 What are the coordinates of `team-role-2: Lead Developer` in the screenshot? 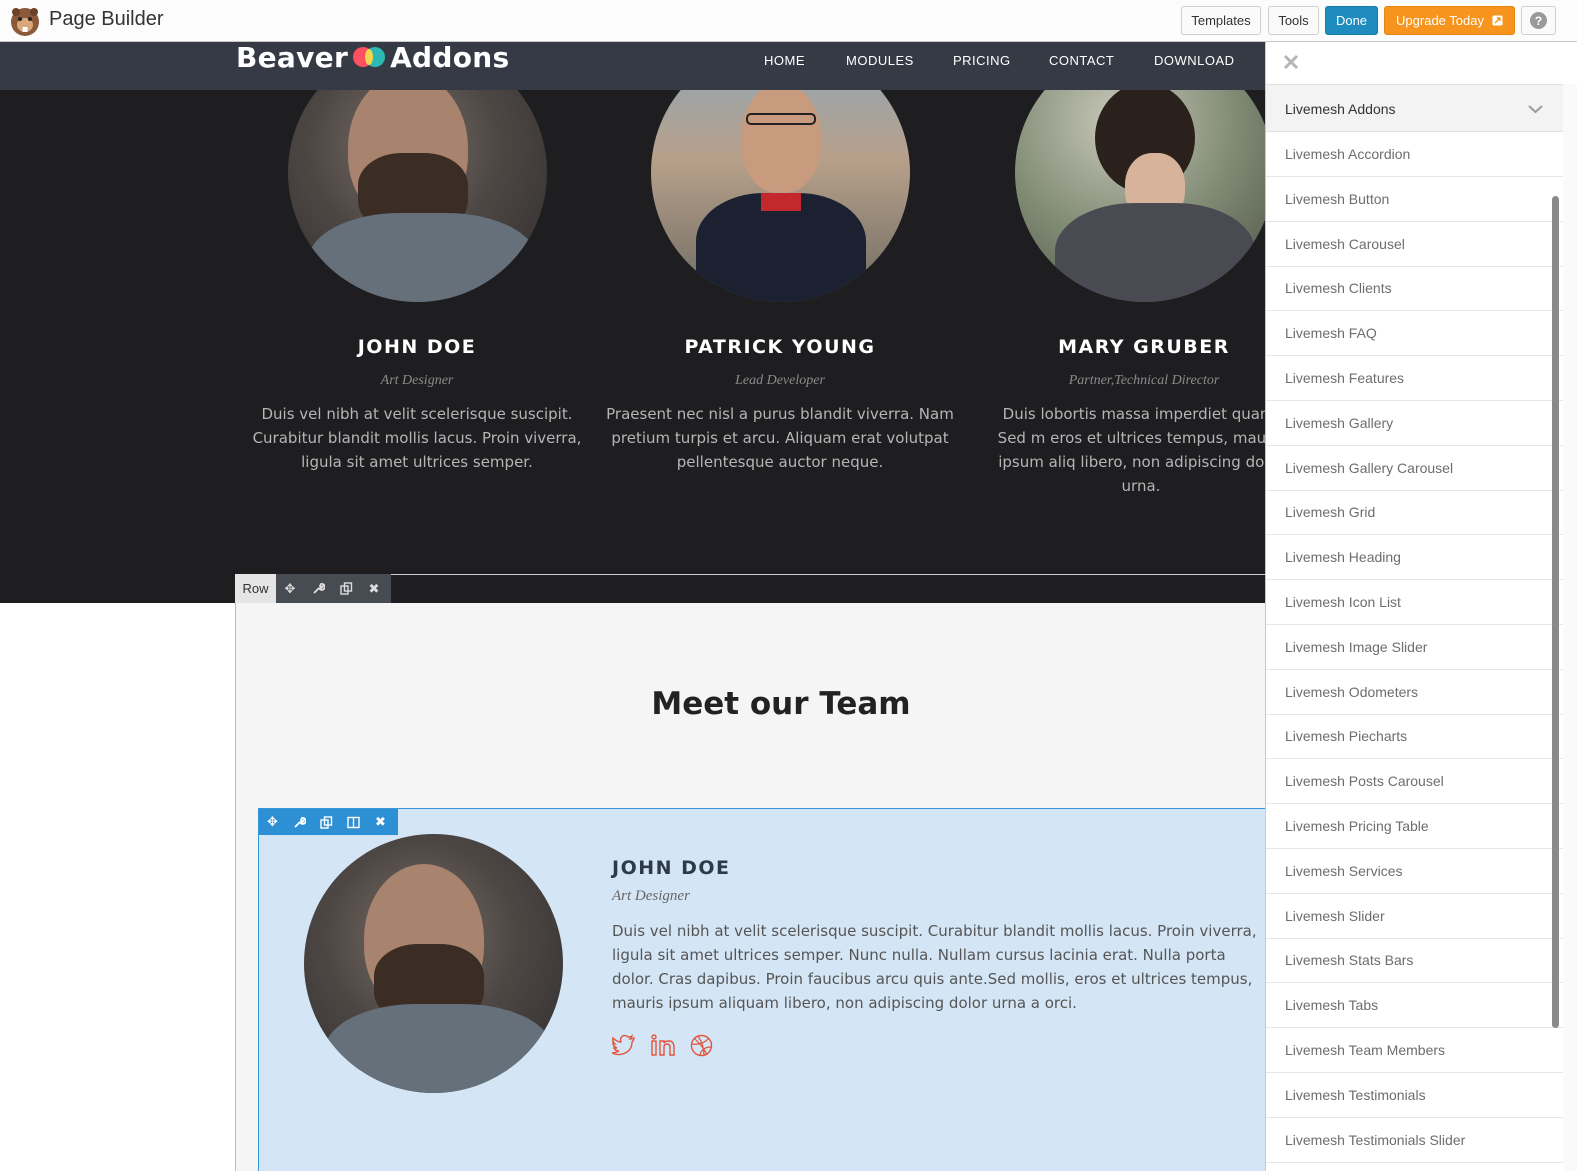 It's located at (780, 380).